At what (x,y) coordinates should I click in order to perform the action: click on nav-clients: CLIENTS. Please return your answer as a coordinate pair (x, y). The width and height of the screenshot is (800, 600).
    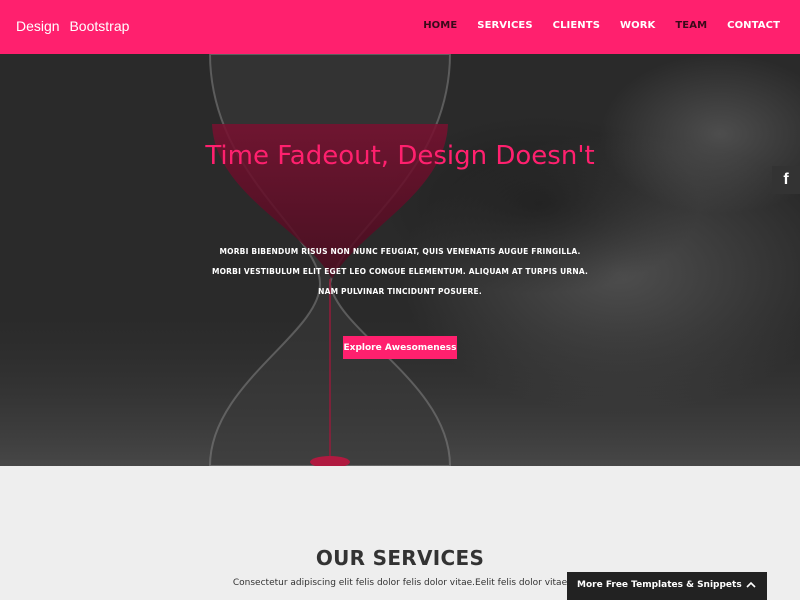
    Looking at the image, I should click on (576, 25).